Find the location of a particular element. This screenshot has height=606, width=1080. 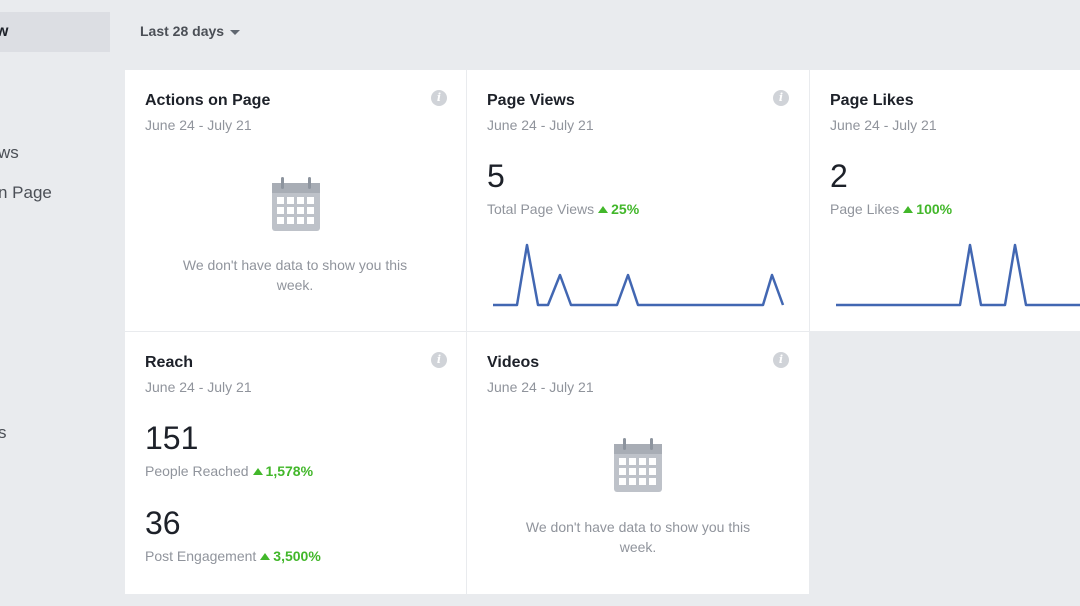

metric-label-secondary: Post Engagement 3,500% is located at coordinates (233, 556).